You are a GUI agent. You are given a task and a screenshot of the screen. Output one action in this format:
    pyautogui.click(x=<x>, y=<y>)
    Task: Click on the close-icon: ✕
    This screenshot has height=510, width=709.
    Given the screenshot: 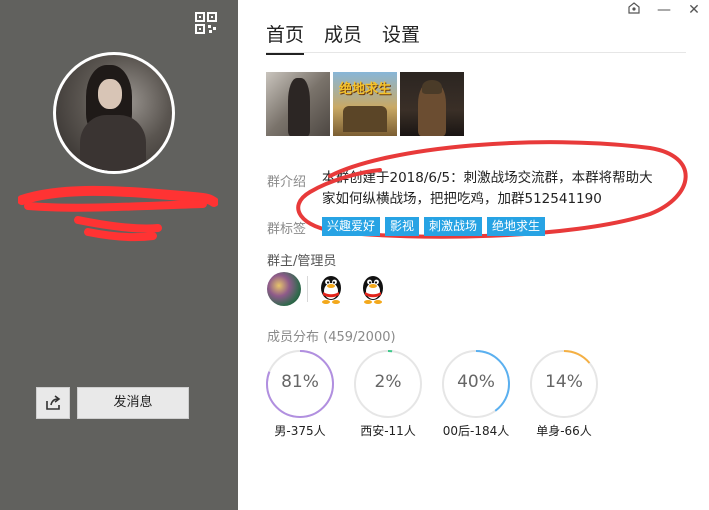 What is the action you would take?
    pyautogui.click(x=694, y=10)
    